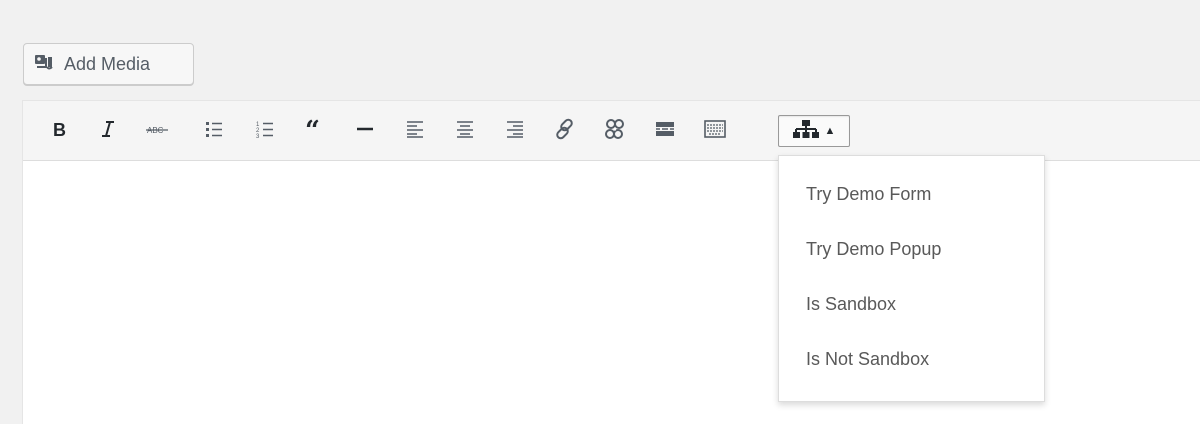 This screenshot has width=1200, height=424. I want to click on strikethrough-button: ABC, so click(158, 131).